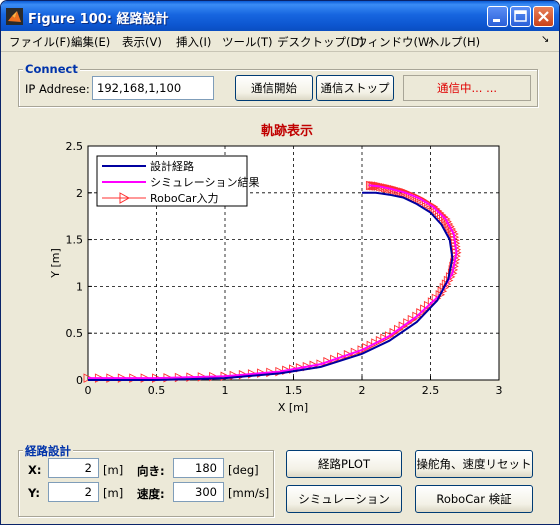 This screenshot has height=525, width=560. I want to click on x-tick-label: 0, so click(88, 390).